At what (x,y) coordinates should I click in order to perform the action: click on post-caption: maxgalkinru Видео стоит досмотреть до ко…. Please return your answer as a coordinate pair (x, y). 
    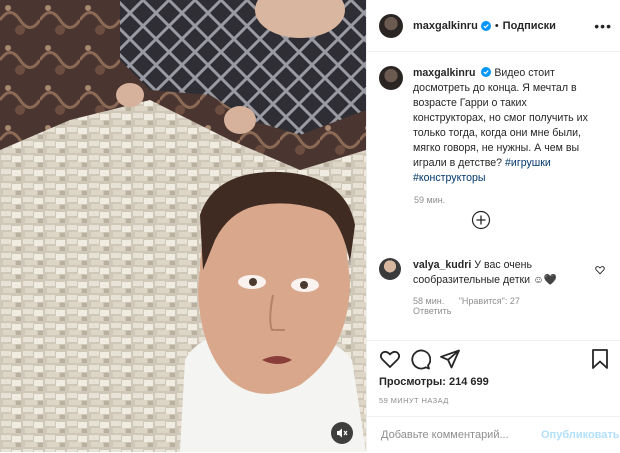
    Looking at the image, I should click on (493, 119).